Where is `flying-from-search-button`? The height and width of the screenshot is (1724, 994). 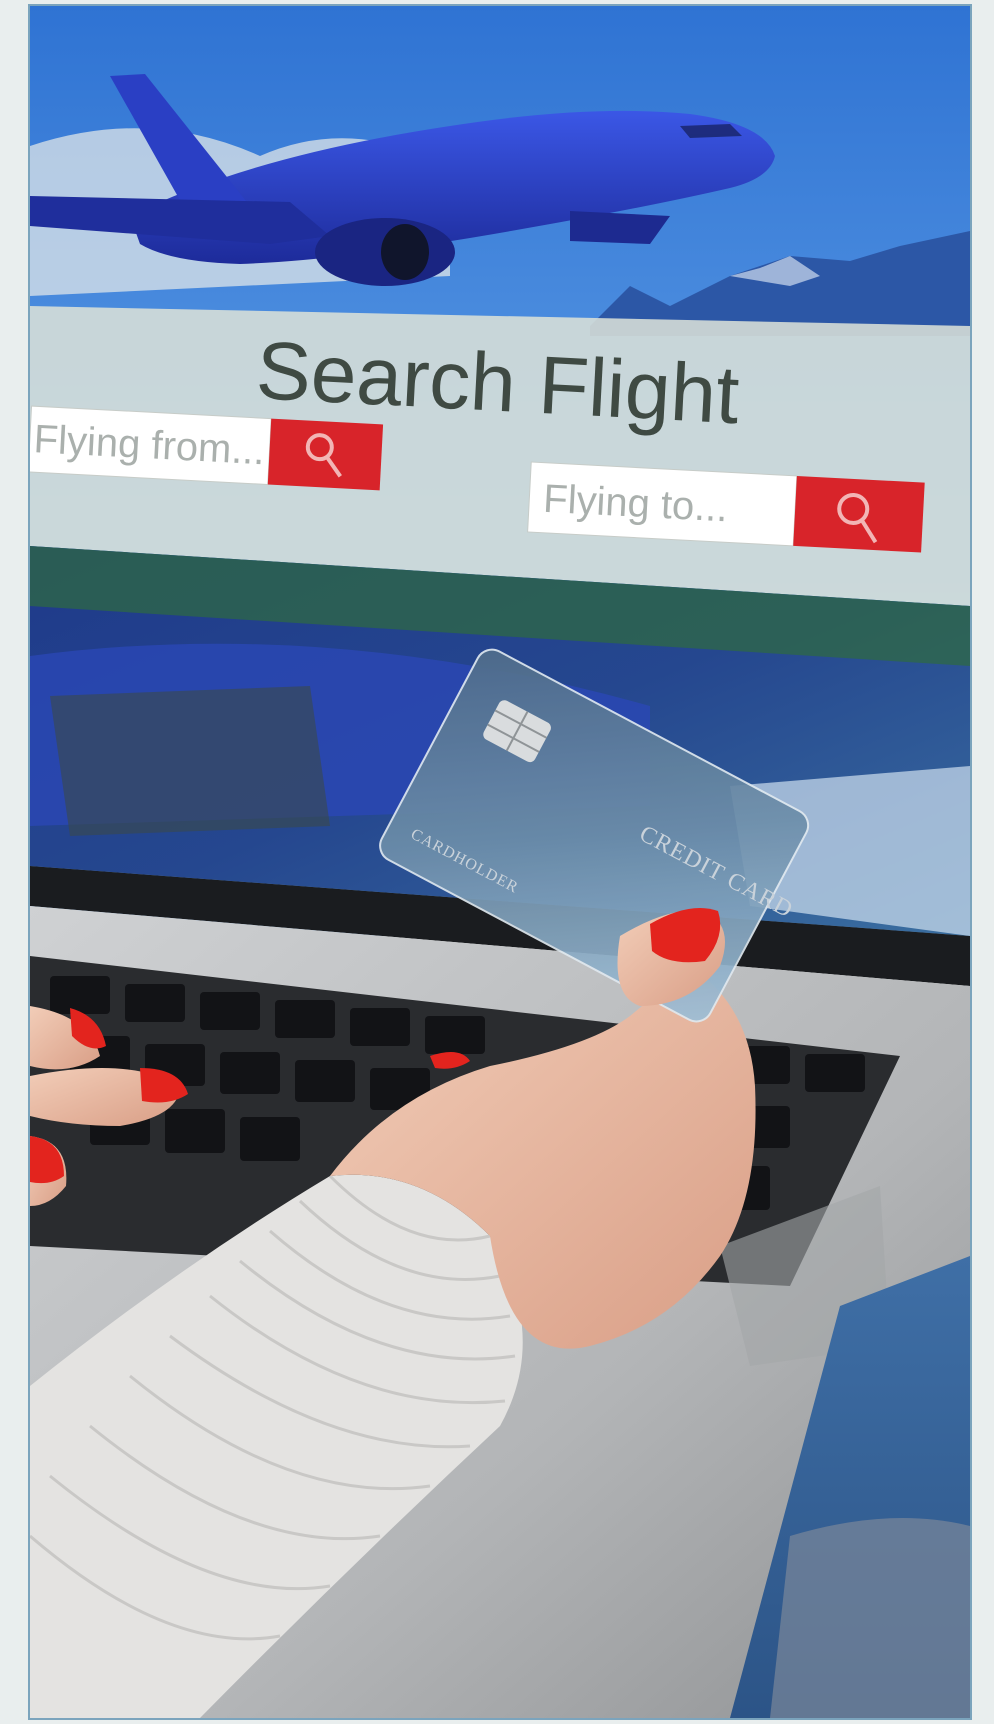 flying-from-search-button is located at coordinates (325, 454).